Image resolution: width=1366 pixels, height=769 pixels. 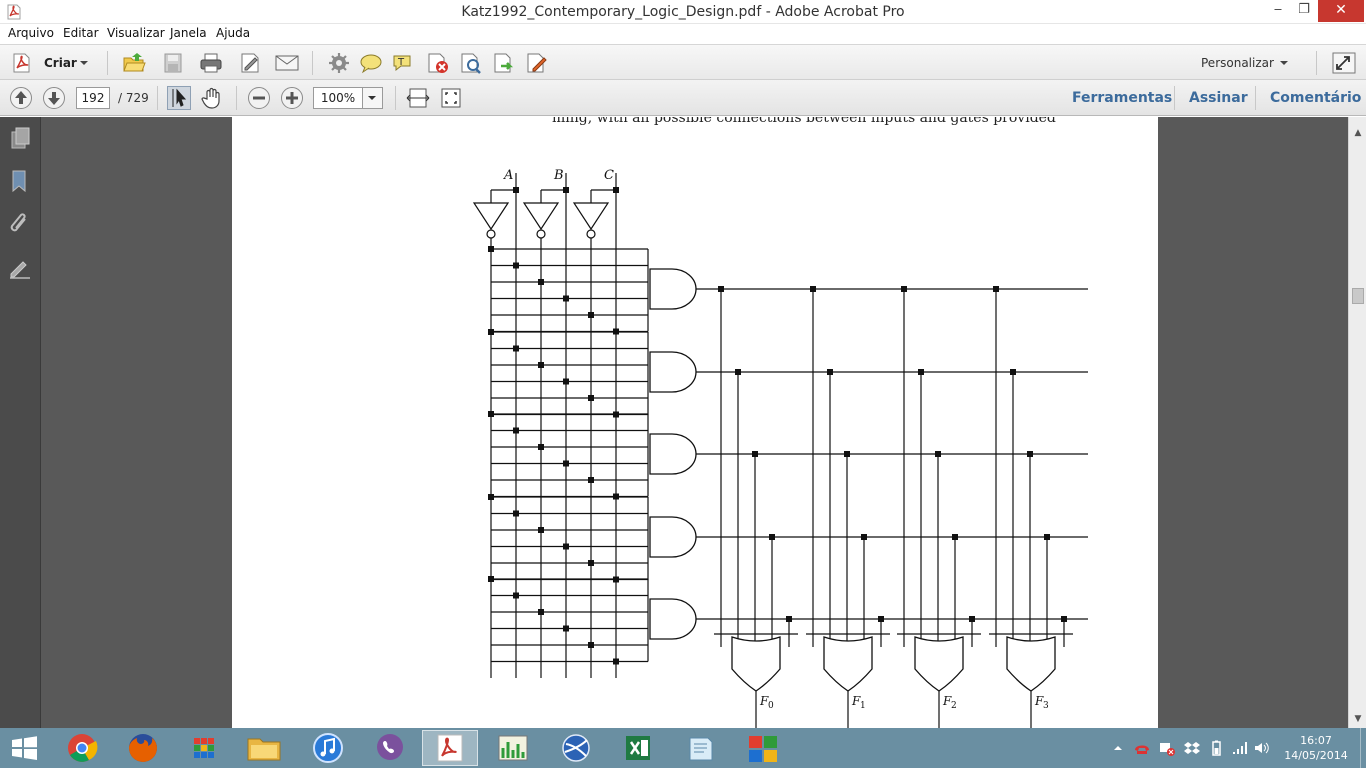 What do you see at coordinates (1192, 748) in the screenshot?
I see `dropbox-tray-icon` at bounding box center [1192, 748].